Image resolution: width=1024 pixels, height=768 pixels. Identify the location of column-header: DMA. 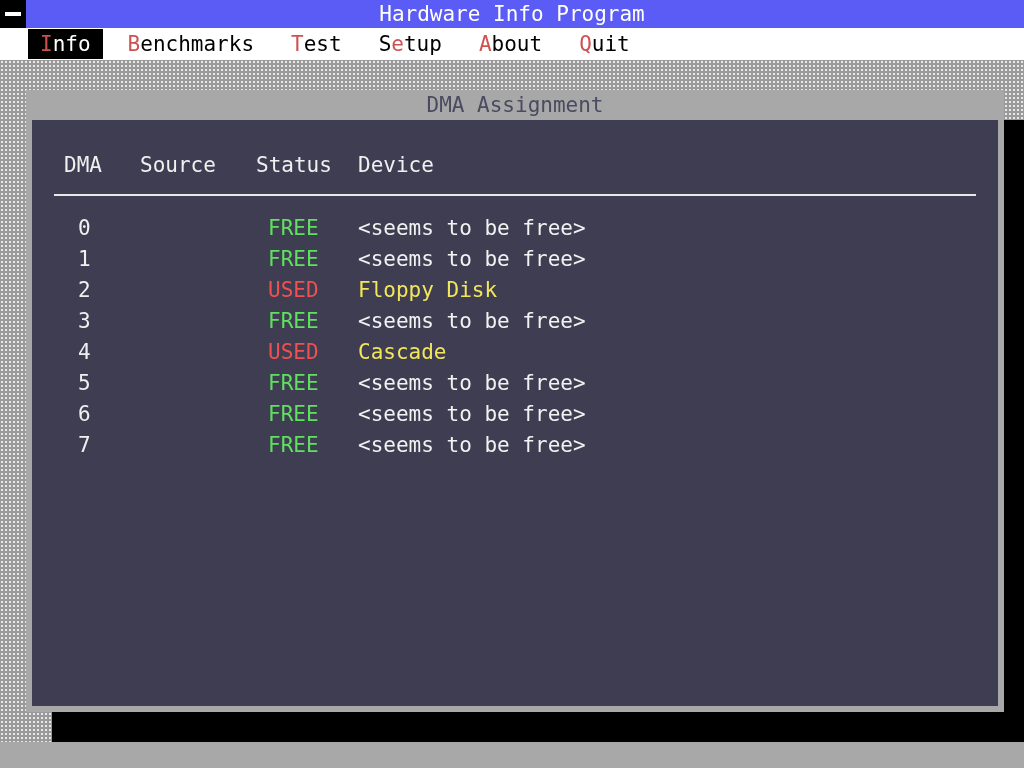
(83, 165).